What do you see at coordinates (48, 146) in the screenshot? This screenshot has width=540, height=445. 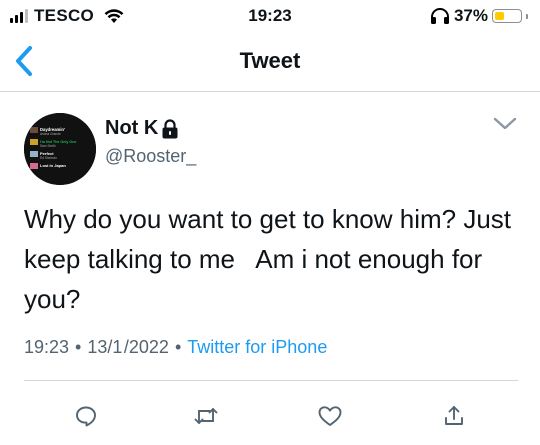 I see `avatar-artist-2: Sam Smith` at bounding box center [48, 146].